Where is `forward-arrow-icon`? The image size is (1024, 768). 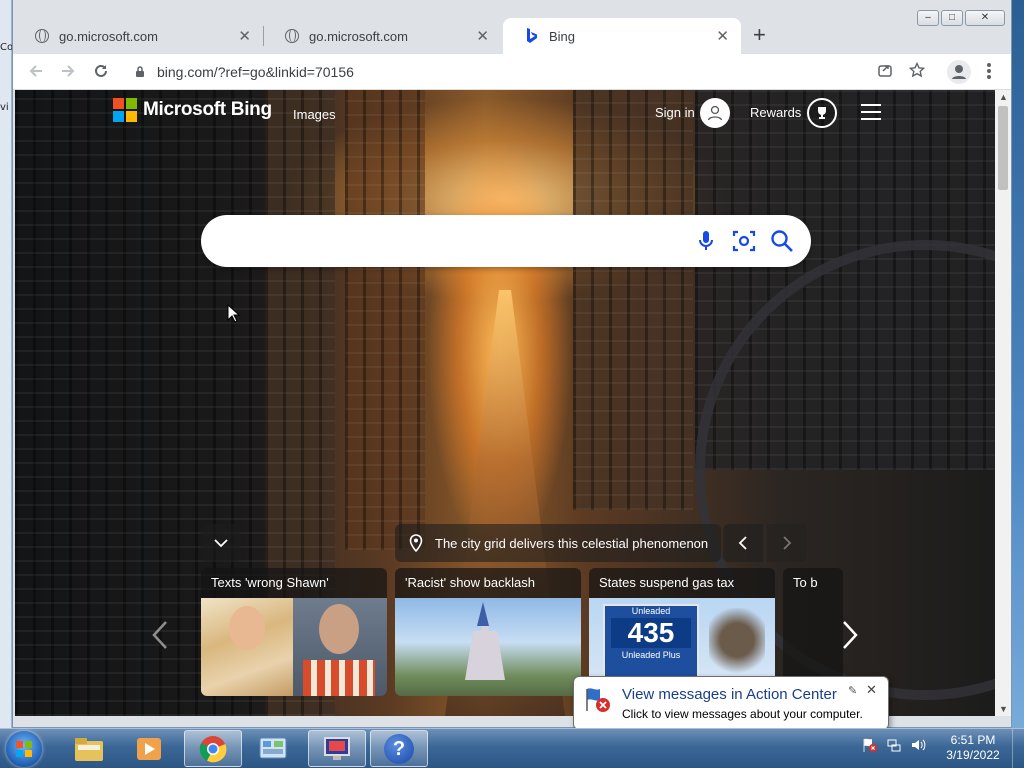 forward-arrow-icon is located at coordinates (68, 73).